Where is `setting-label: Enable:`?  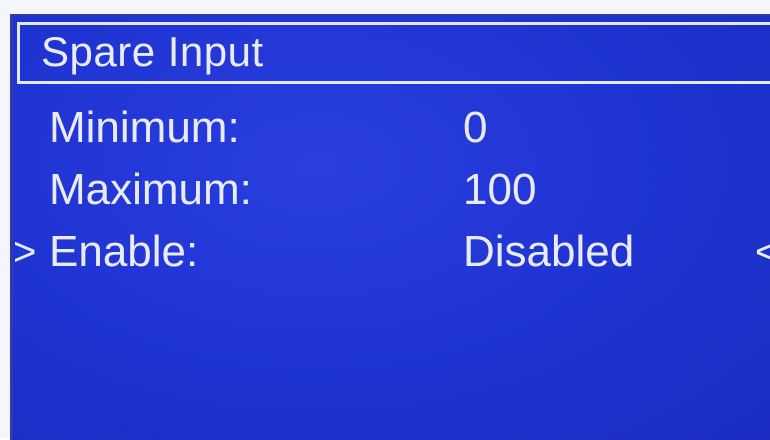
setting-label: Enable: is located at coordinates (124, 251).